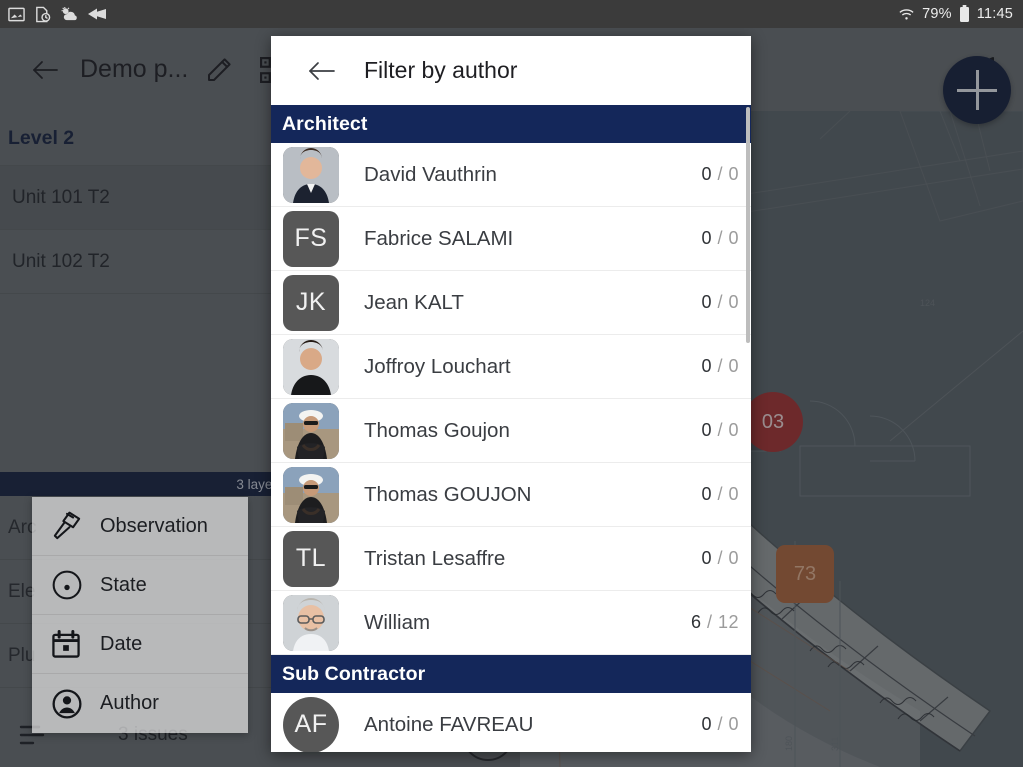 This screenshot has height=767, width=1023. I want to click on author-name: Antoine FAVREAU, so click(449, 724).